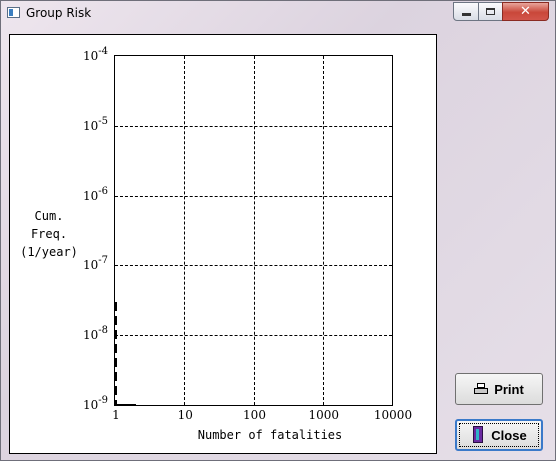 The width and height of the screenshot is (556, 461). I want to click on close-window-button: ✕, so click(525, 11).